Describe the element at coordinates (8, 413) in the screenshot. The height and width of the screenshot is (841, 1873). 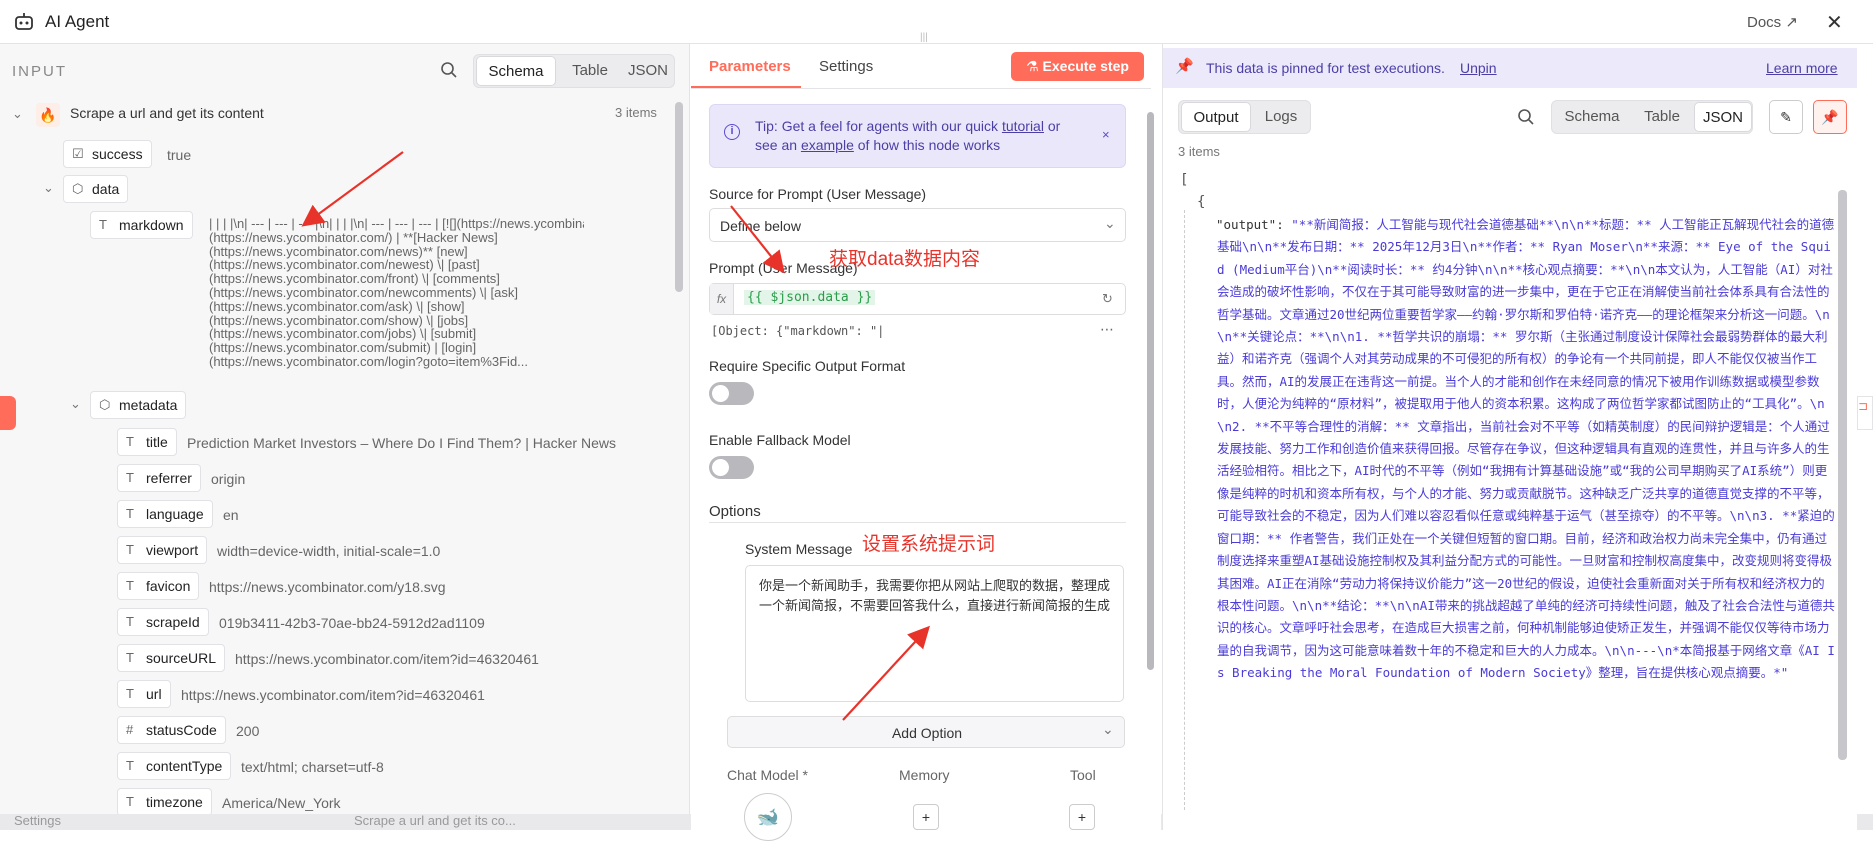
I see `node-handle-left` at that location.